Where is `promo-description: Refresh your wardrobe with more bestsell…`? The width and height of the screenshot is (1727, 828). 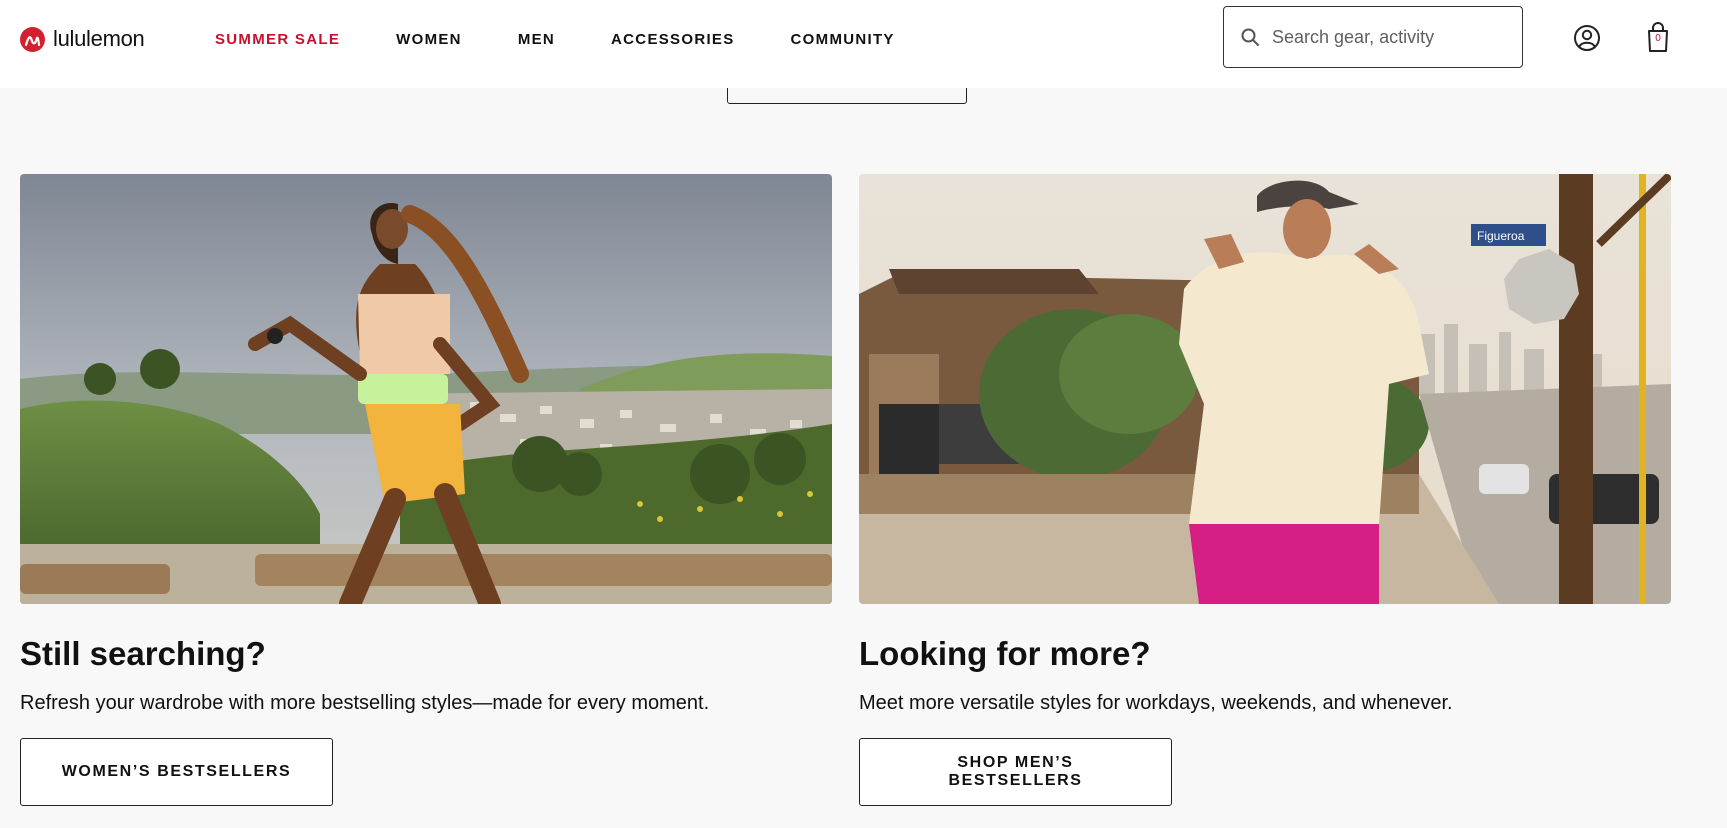
promo-description: Refresh your wardrobe with more bestsell… is located at coordinates (365, 703).